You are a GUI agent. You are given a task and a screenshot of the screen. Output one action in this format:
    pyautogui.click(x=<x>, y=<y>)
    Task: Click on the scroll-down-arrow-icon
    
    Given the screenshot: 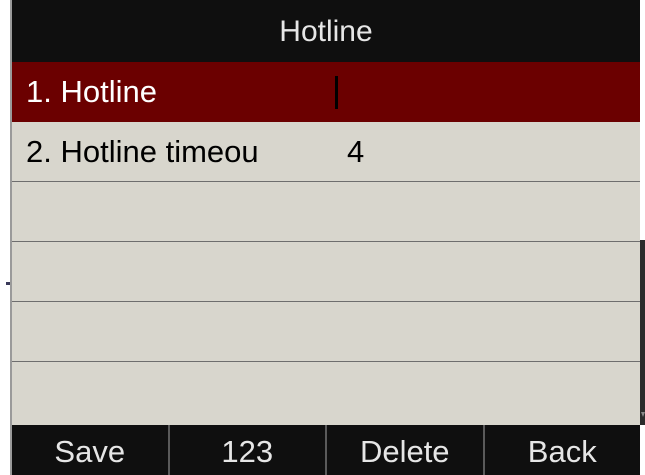 What is the action you would take?
    pyautogui.click(x=643, y=414)
    